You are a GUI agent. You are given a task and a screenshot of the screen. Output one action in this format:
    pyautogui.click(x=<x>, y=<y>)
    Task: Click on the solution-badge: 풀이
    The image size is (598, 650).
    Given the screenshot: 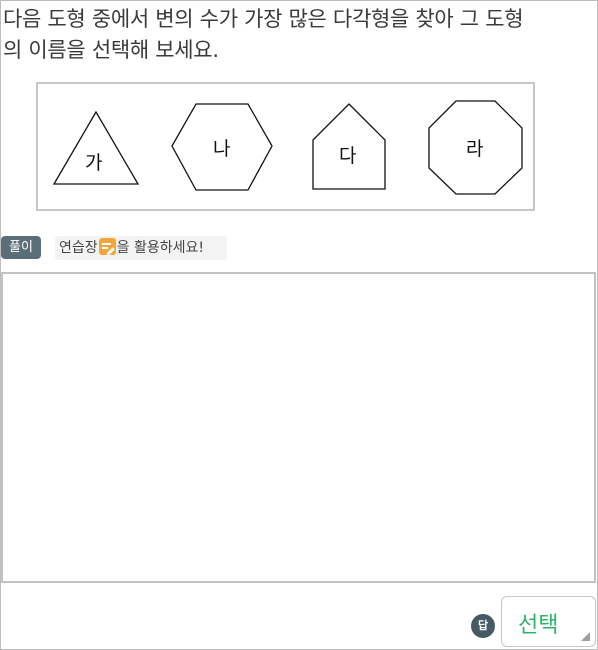 What is the action you would take?
    pyautogui.click(x=21, y=247)
    